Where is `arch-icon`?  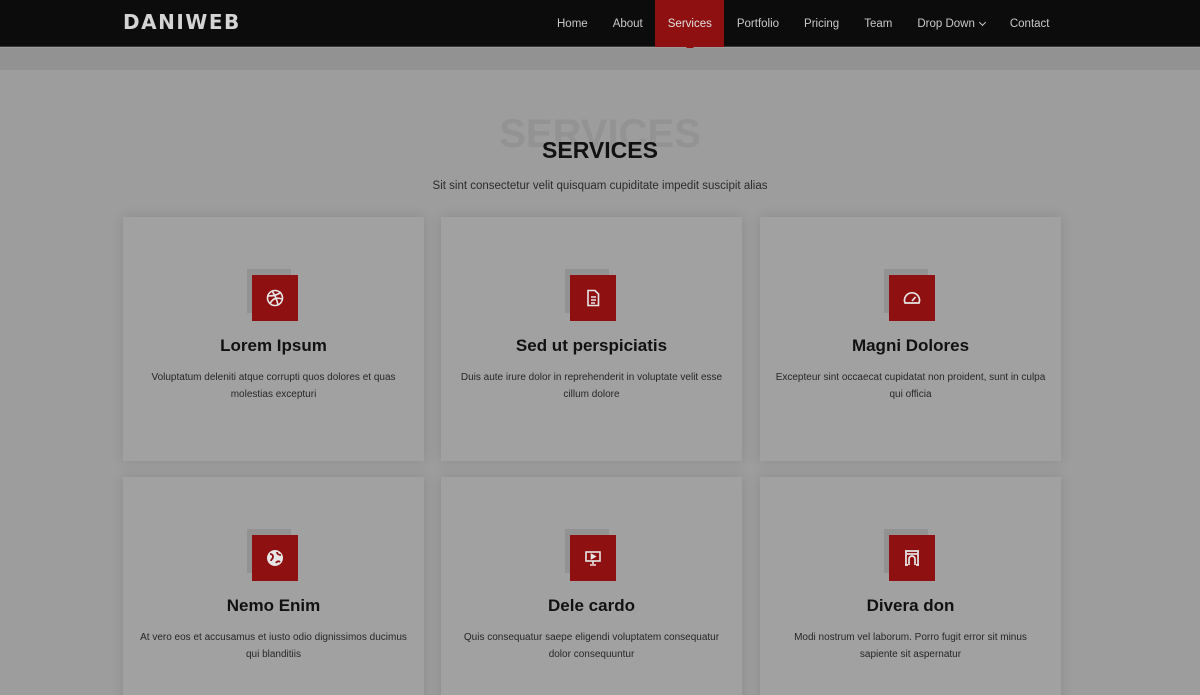
arch-icon is located at coordinates (911, 558).